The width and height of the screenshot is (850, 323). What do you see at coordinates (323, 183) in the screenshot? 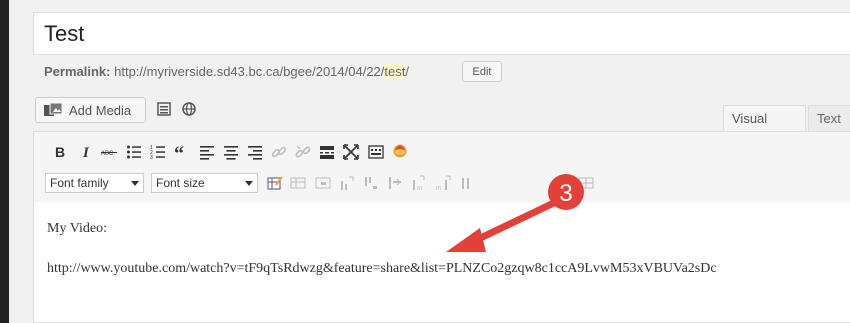
I see `cell-props-icon` at bounding box center [323, 183].